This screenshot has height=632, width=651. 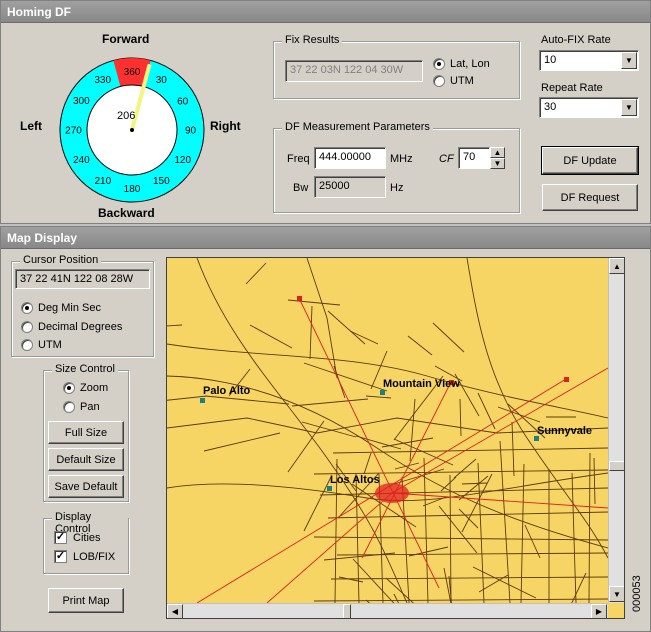 I want to click on decimal-degrees-radio-dot, so click(x=27, y=327).